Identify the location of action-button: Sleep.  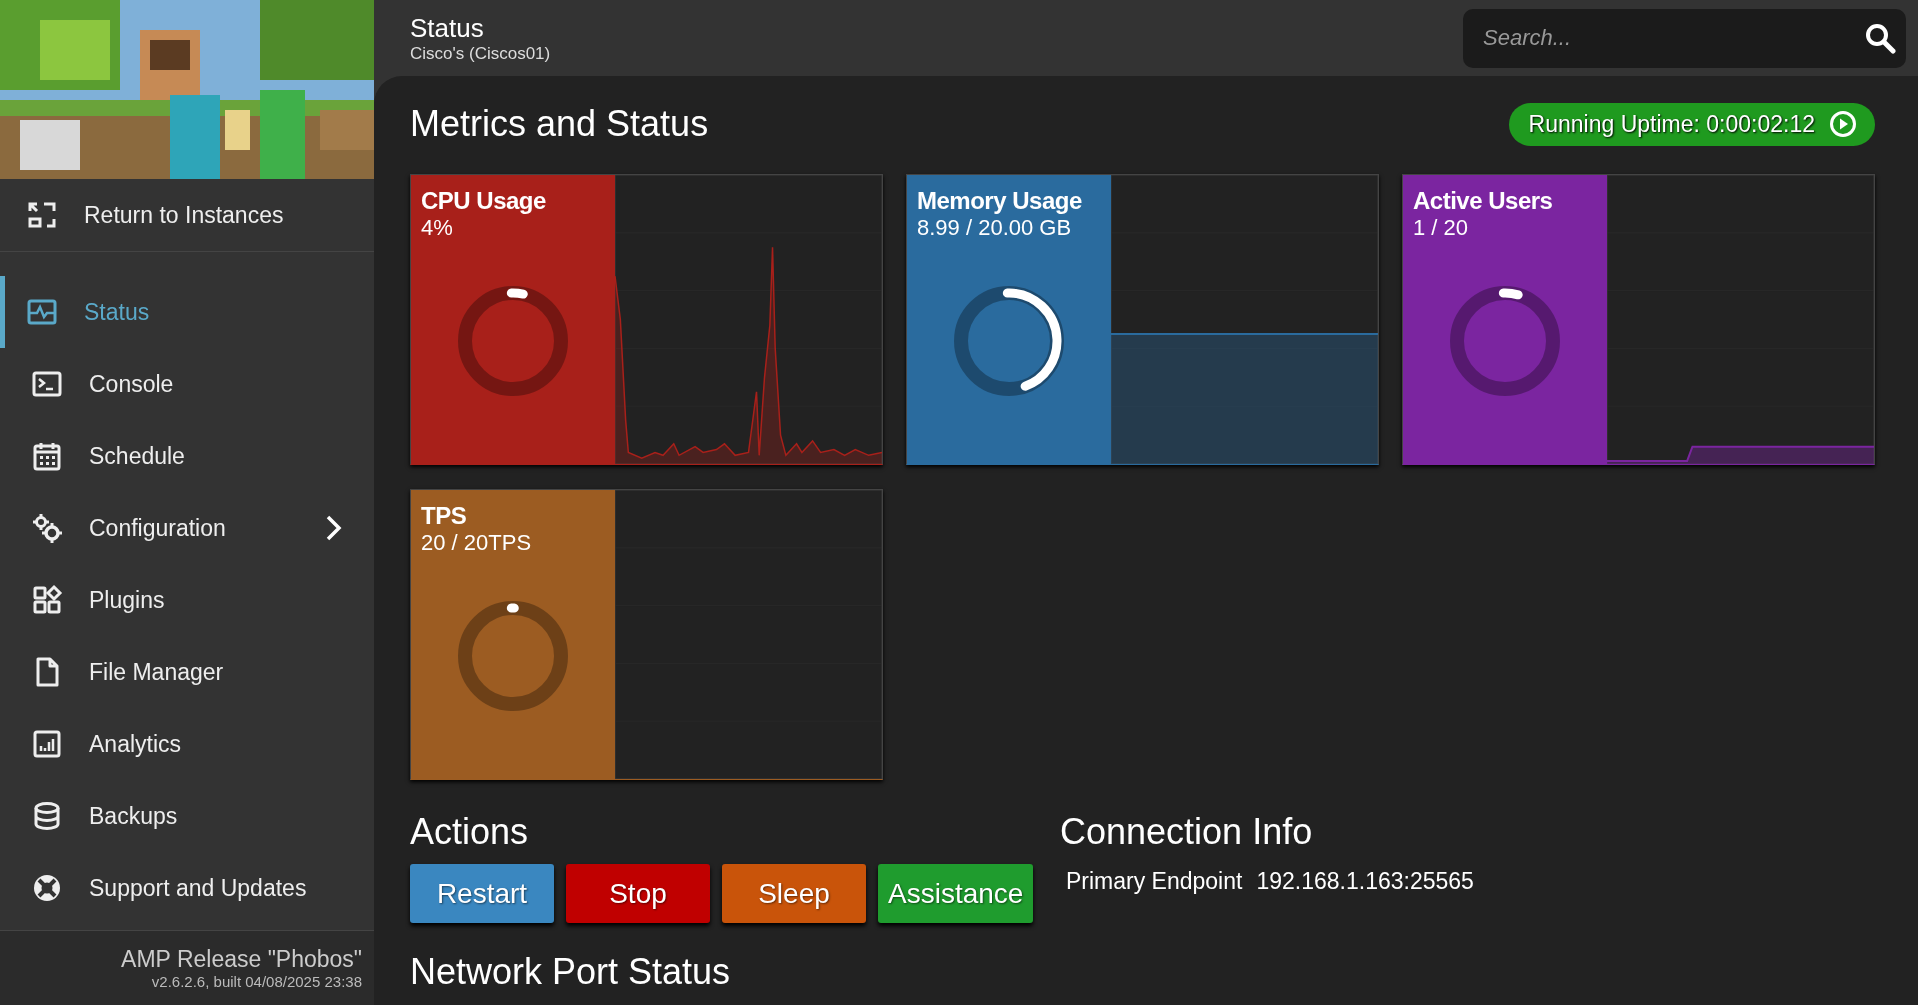
(794, 893).